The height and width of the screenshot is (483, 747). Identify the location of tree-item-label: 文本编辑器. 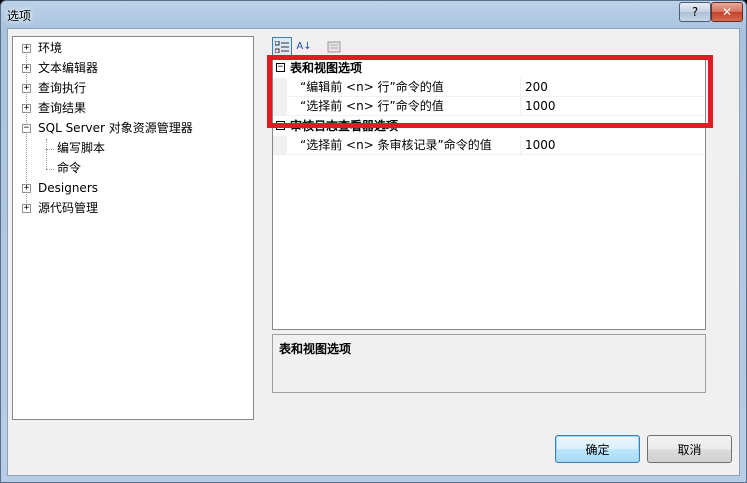
(68, 68).